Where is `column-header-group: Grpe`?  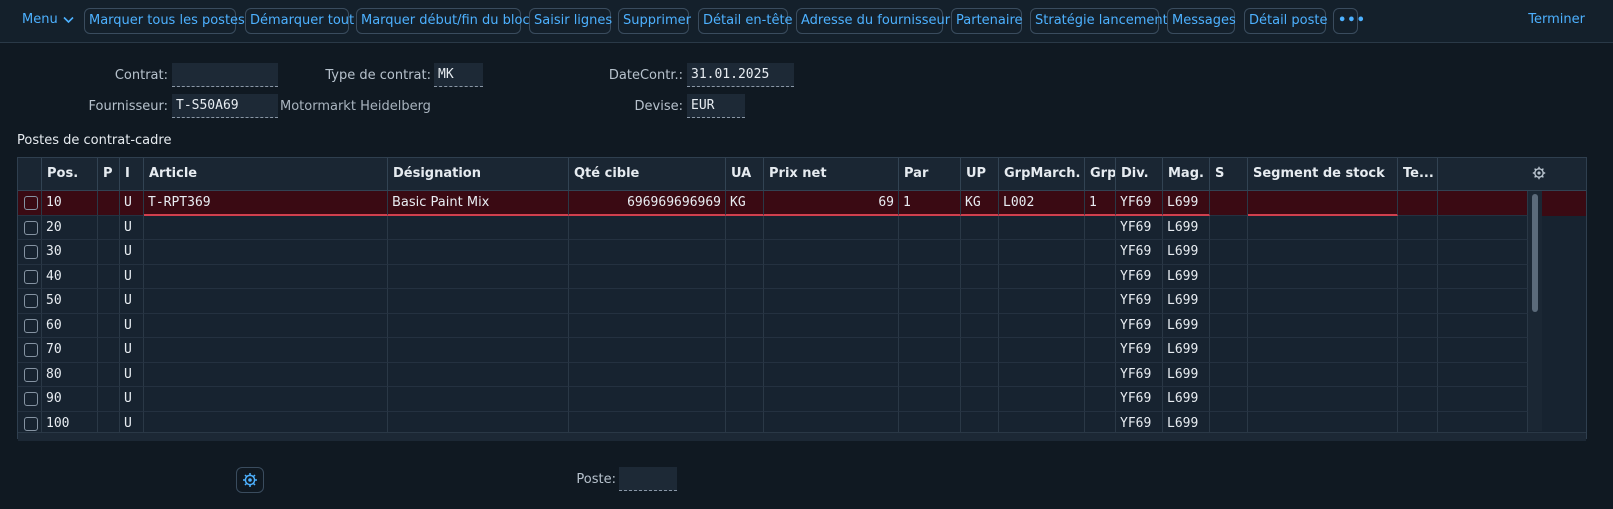
column-header-group: Grpe is located at coordinates (1100, 174).